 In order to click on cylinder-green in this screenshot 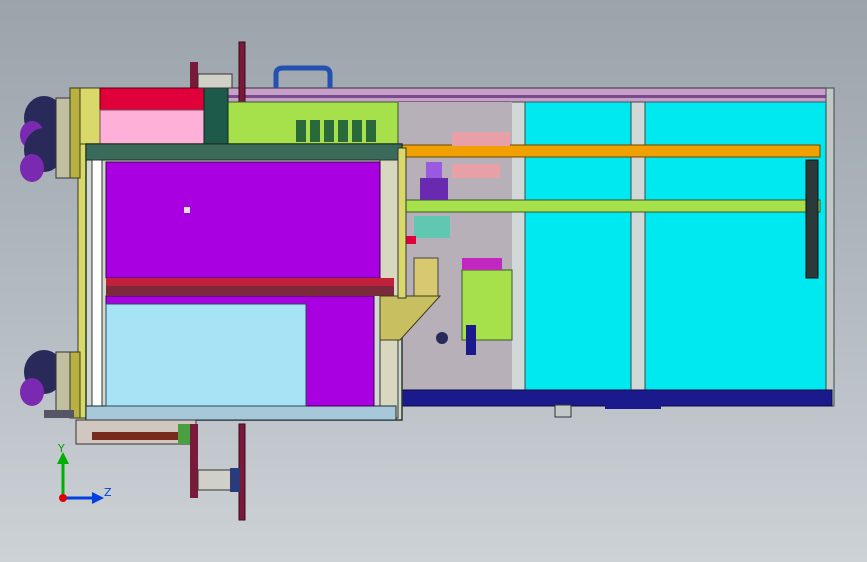, I will do `click(432, 227)`.